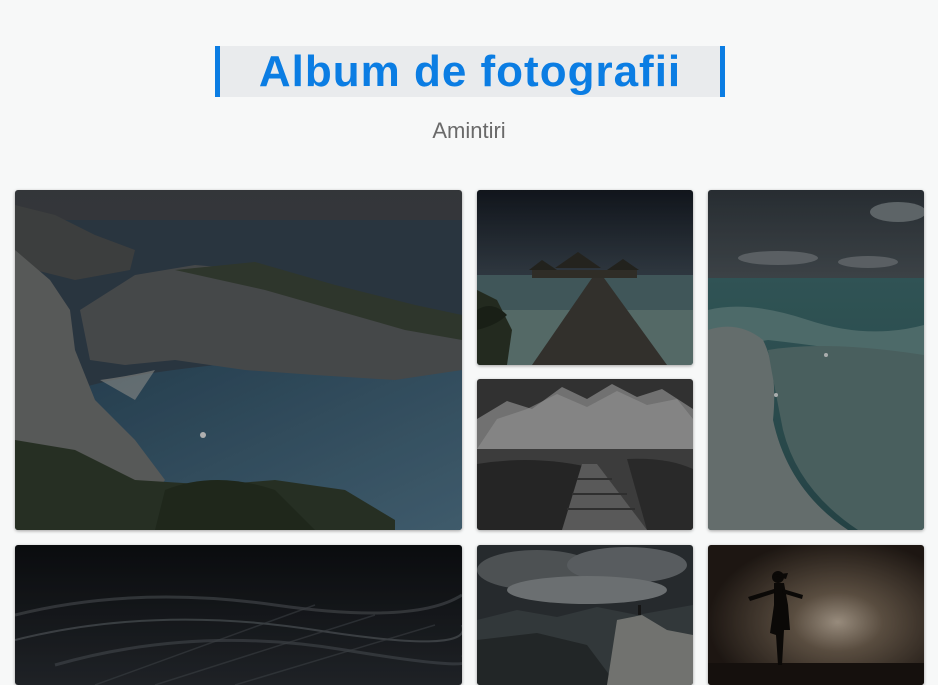  Describe the element at coordinates (816, 615) in the screenshot. I see `photo-sunset-silhouette` at that location.